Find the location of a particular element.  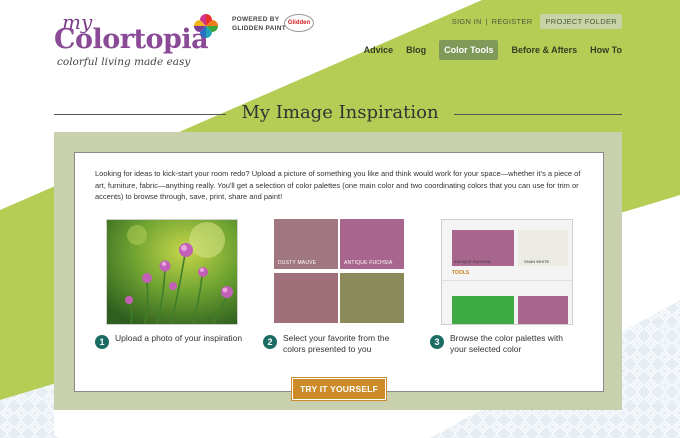

palette-green-color is located at coordinates (483, 310).